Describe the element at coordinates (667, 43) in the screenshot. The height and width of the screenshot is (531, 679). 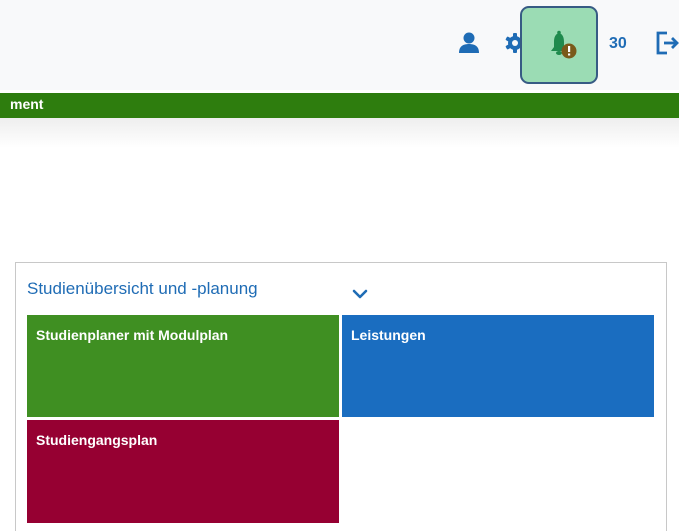
I see `logout-icon` at that location.